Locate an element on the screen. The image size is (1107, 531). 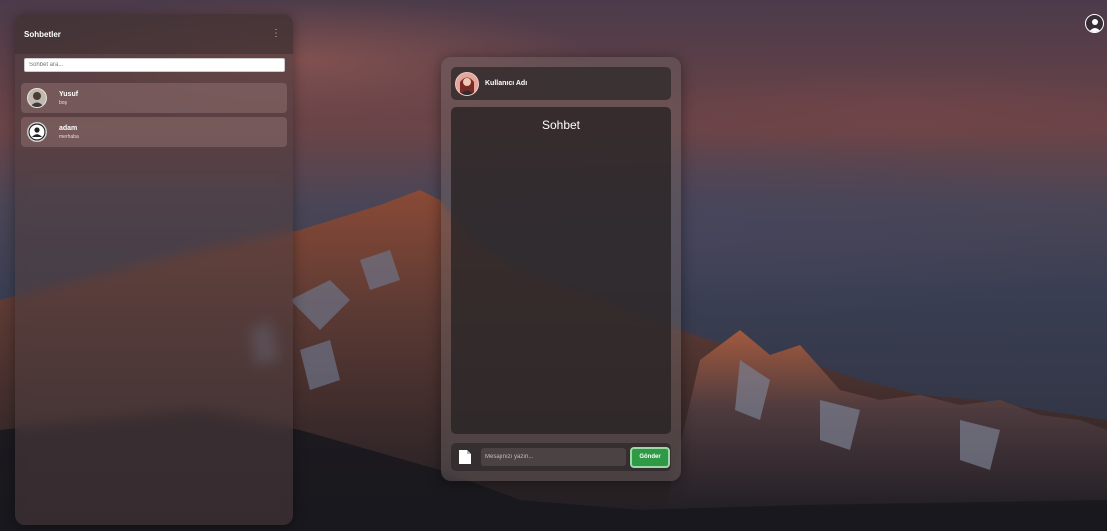
sidebar-header: Sohbetler ⋮ is located at coordinates (154, 34).